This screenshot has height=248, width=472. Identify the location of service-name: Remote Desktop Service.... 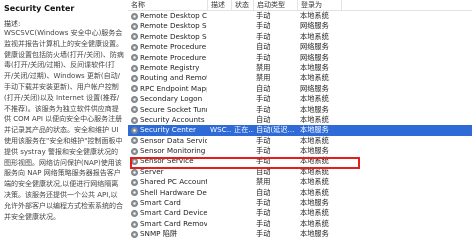
(173, 36).